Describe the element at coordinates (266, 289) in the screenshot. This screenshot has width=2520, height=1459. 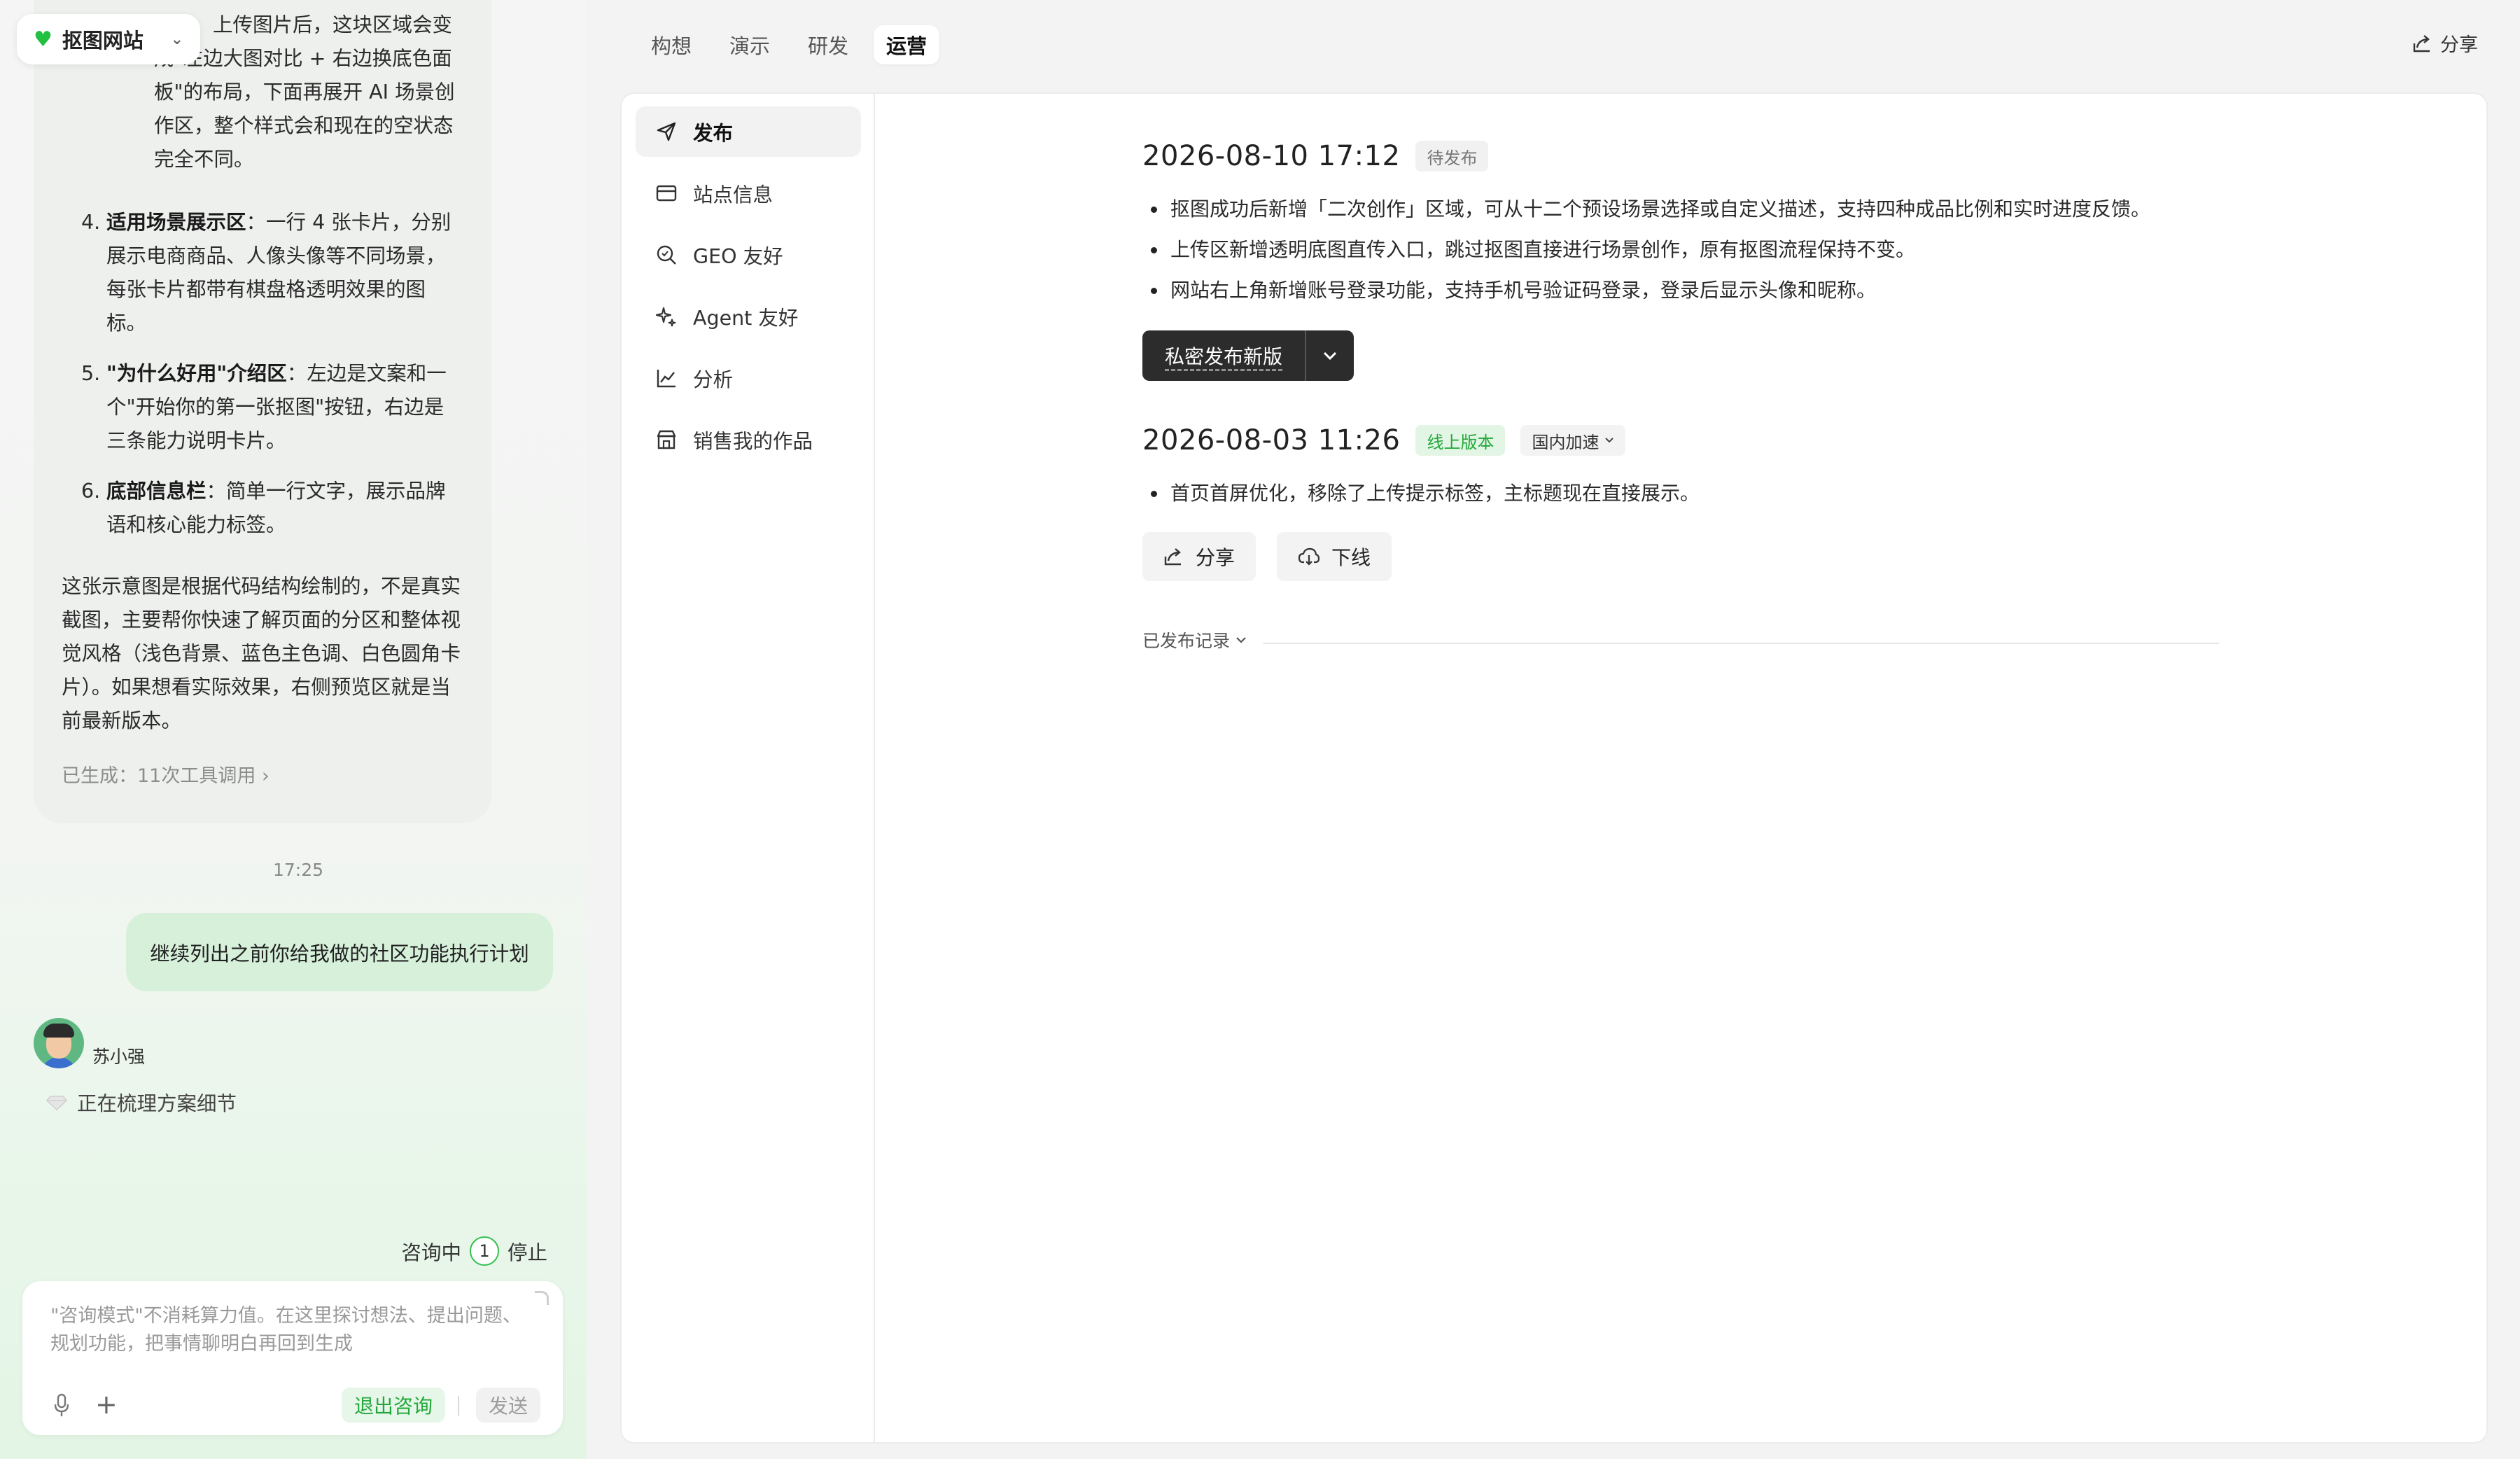
I see `message-line: 每张卡片都带有棋盘格透明效果的图` at that location.